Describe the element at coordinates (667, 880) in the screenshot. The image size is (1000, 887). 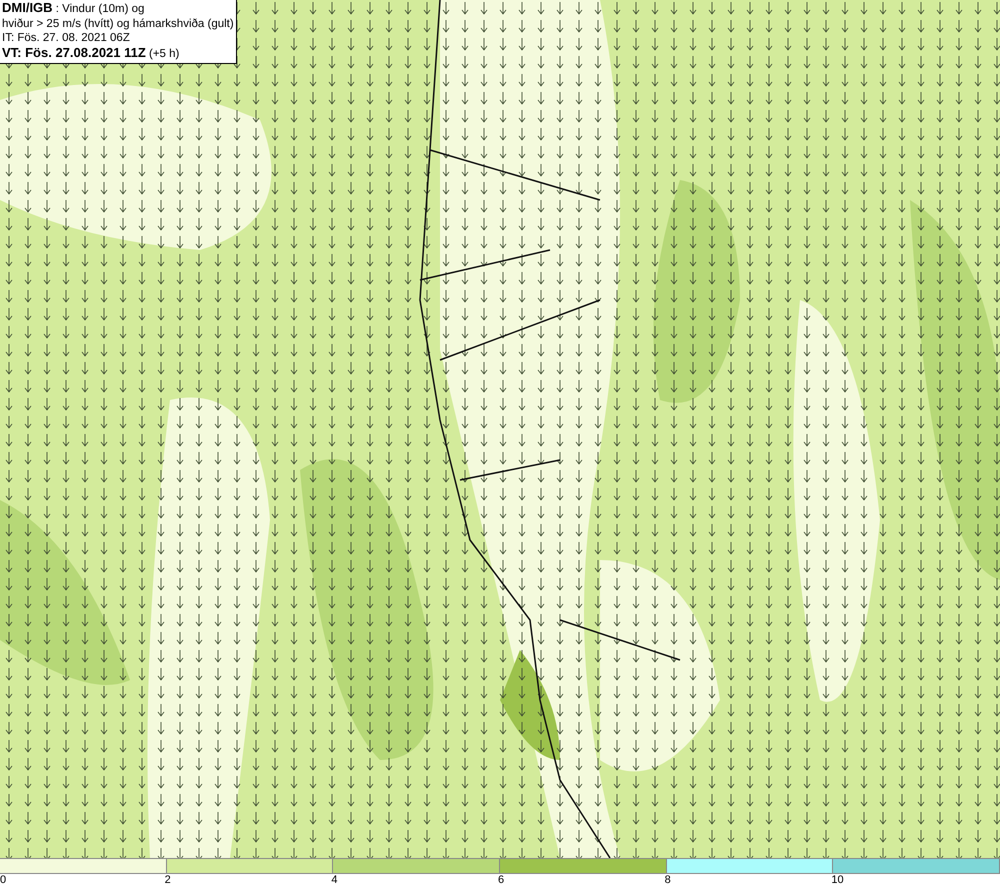
I see `legend-tick-label: 8` at that location.